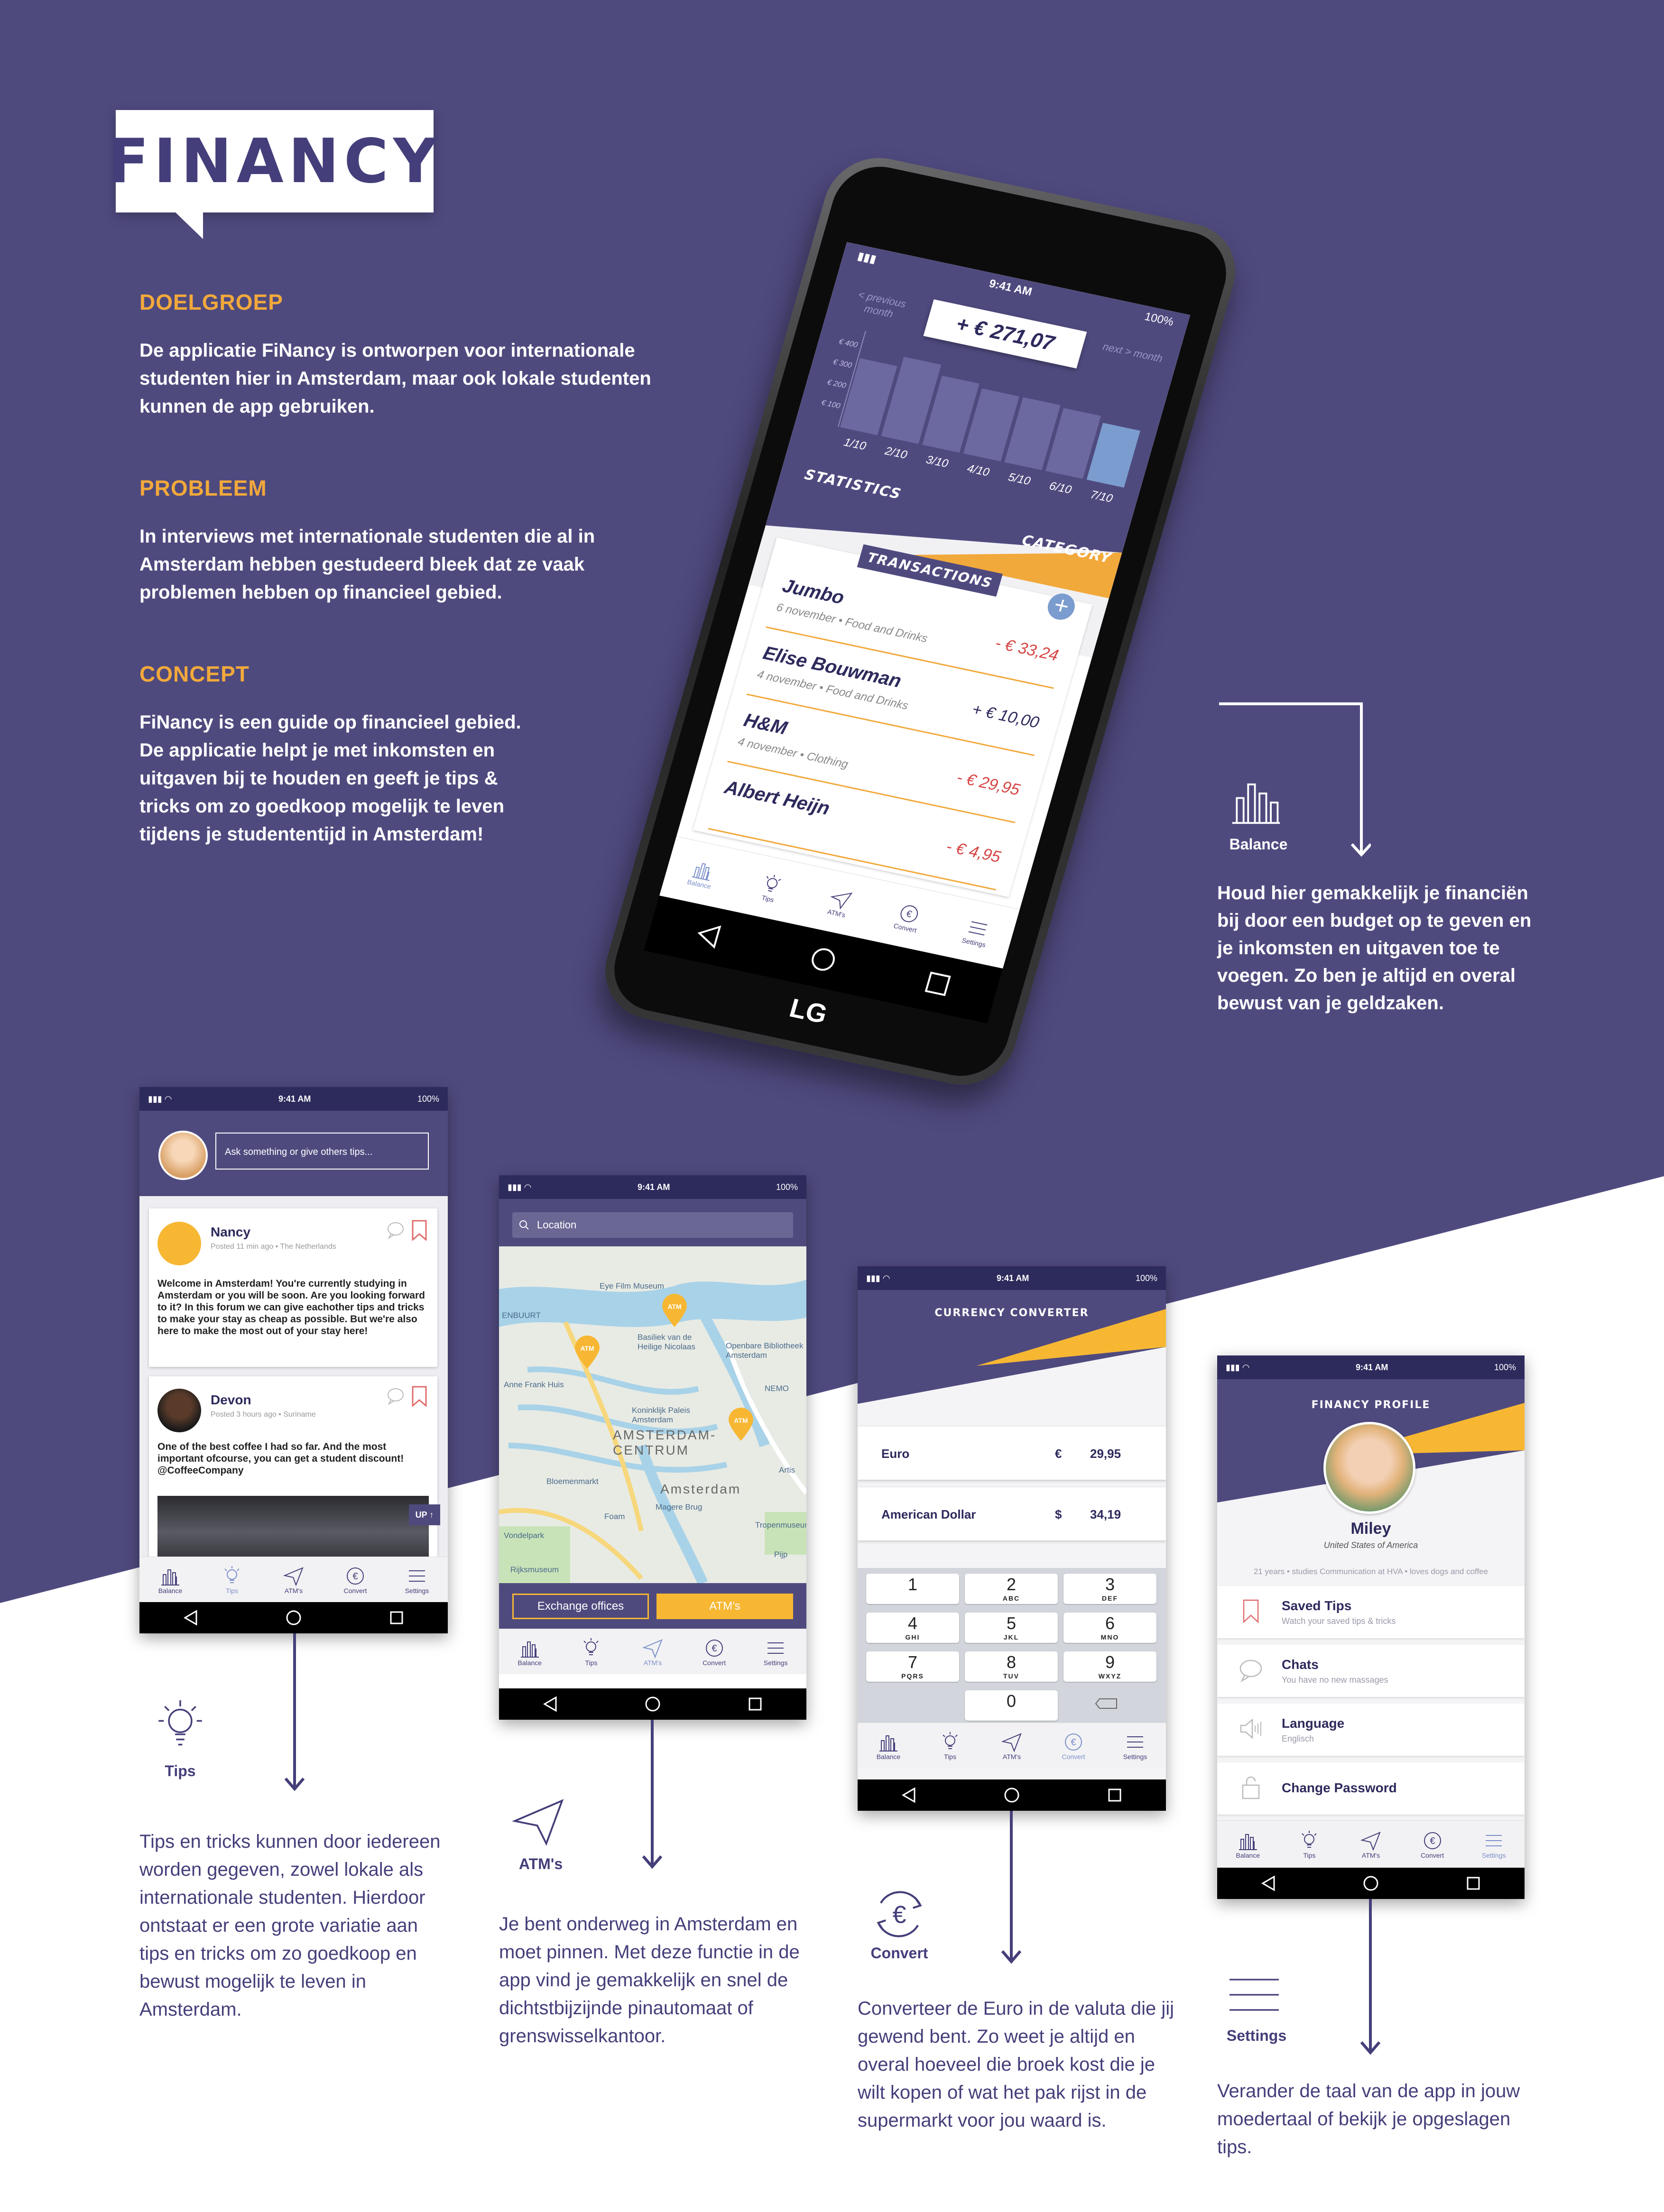 This screenshot has height=2212, width=1664. Describe the element at coordinates (1340, 1787) in the screenshot. I see `row-title: Change Password` at that location.